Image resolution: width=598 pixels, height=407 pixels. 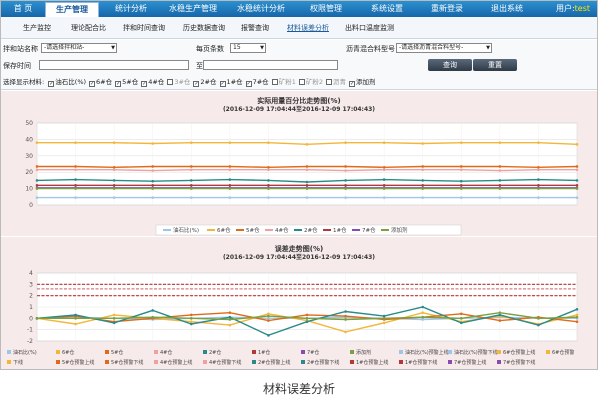 What do you see at coordinates (37, 28) in the screenshot?
I see `subnav-item: 生产监控` at bounding box center [37, 28].